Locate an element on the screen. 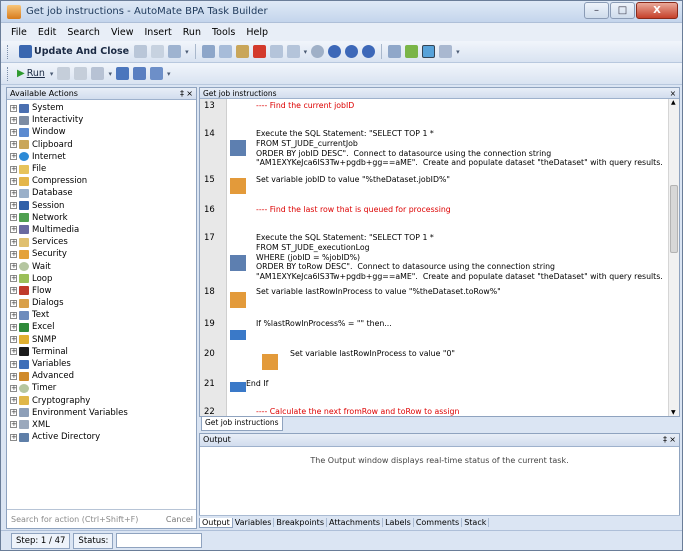 The width and height of the screenshot is (683, 551). tab-breakpoints: Breakpoints is located at coordinates (300, 522).